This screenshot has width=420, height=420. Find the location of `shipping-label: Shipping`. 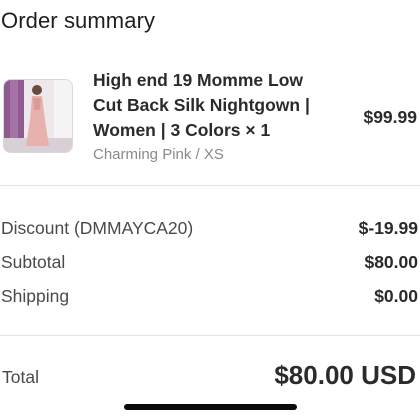

shipping-label: Shipping is located at coordinates (35, 296).